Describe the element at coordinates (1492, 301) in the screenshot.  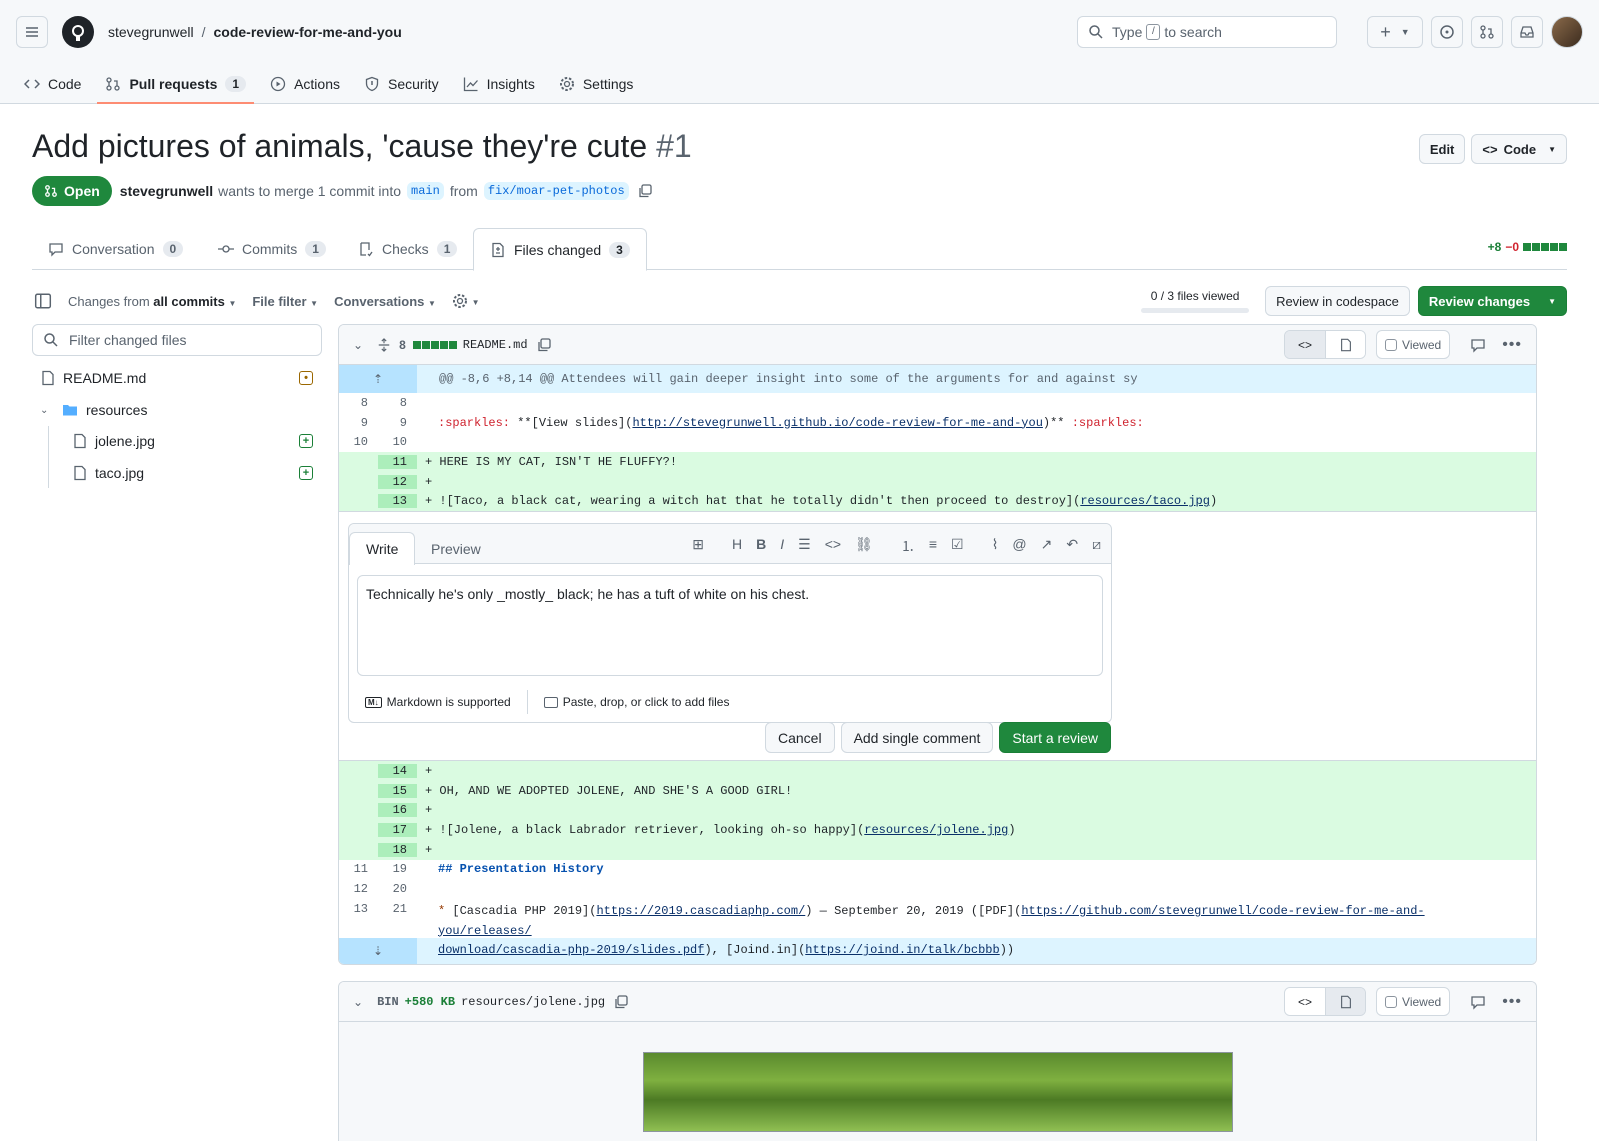
I see `review-changes-button: Review changes ▼` at that location.